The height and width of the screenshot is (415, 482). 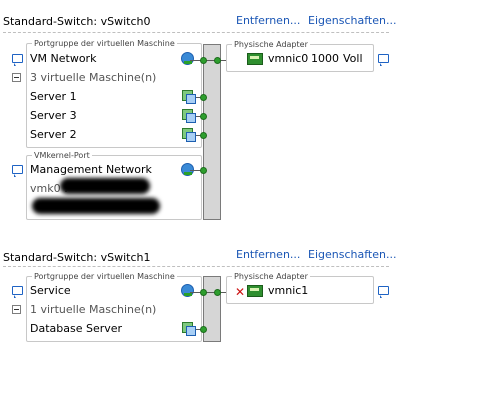 What do you see at coordinates (50, 290) in the screenshot?
I see `portgroup-name: Service` at bounding box center [50, 290].